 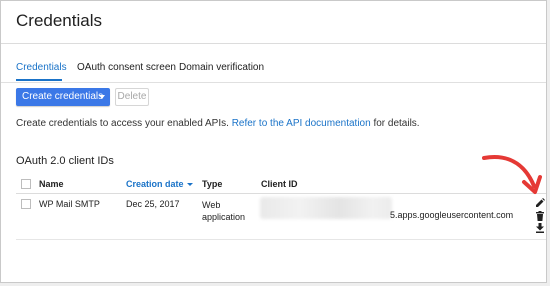 I want to click on create-credentials-label: Create credentials, so click(x=63, y=96).